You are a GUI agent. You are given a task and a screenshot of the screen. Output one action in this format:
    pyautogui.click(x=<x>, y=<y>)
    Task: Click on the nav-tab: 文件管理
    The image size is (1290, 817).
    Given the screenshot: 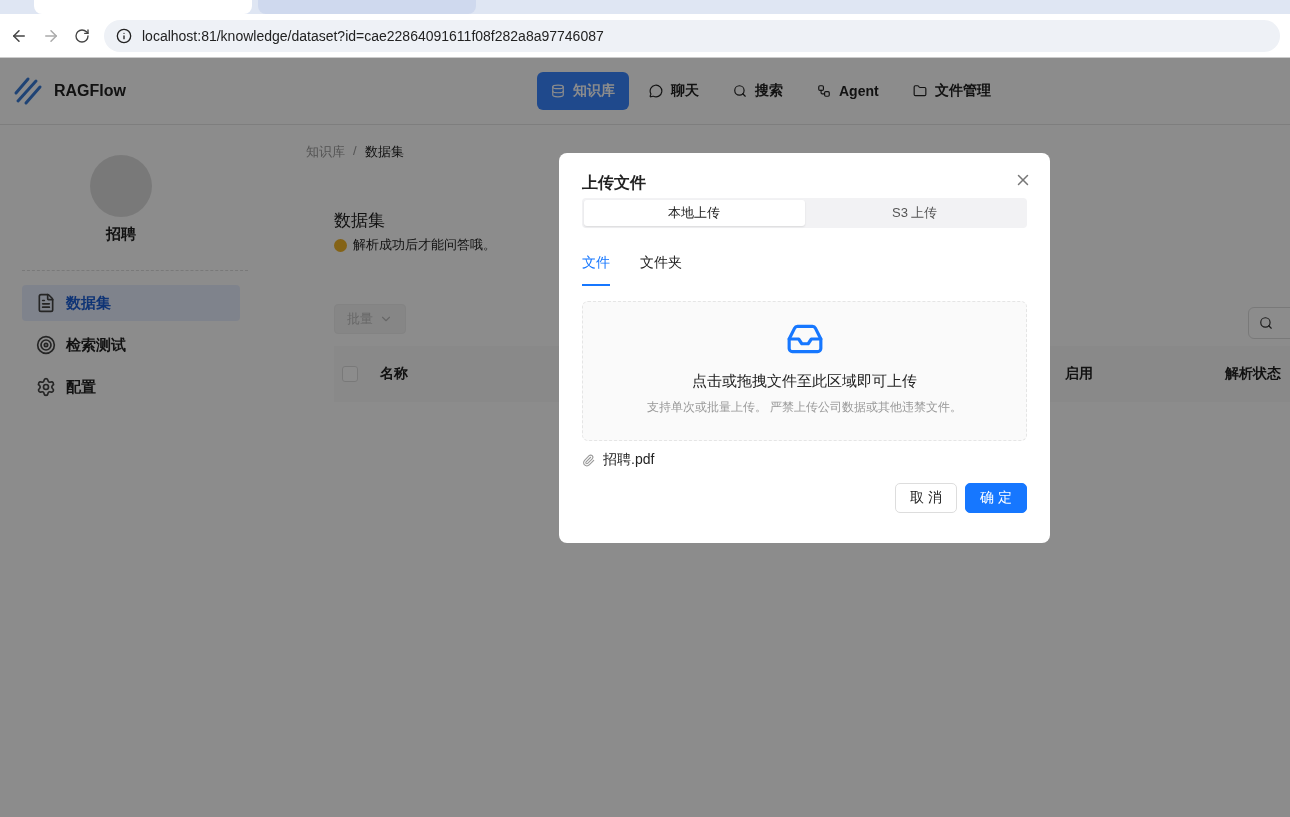 What is the action you would take?
    pyautogui.click(x=951, y=91)
    